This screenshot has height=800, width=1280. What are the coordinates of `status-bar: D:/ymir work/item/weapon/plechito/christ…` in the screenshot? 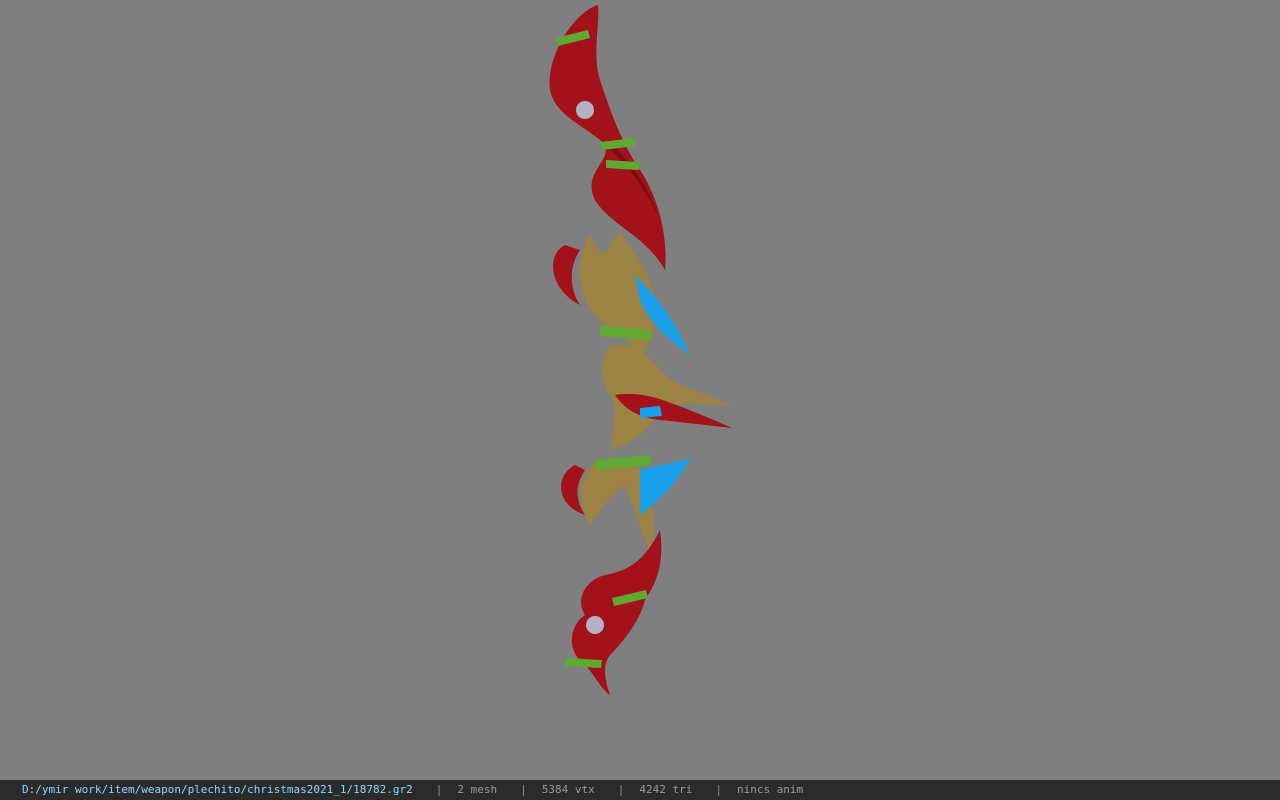 It's located at (640, 790).